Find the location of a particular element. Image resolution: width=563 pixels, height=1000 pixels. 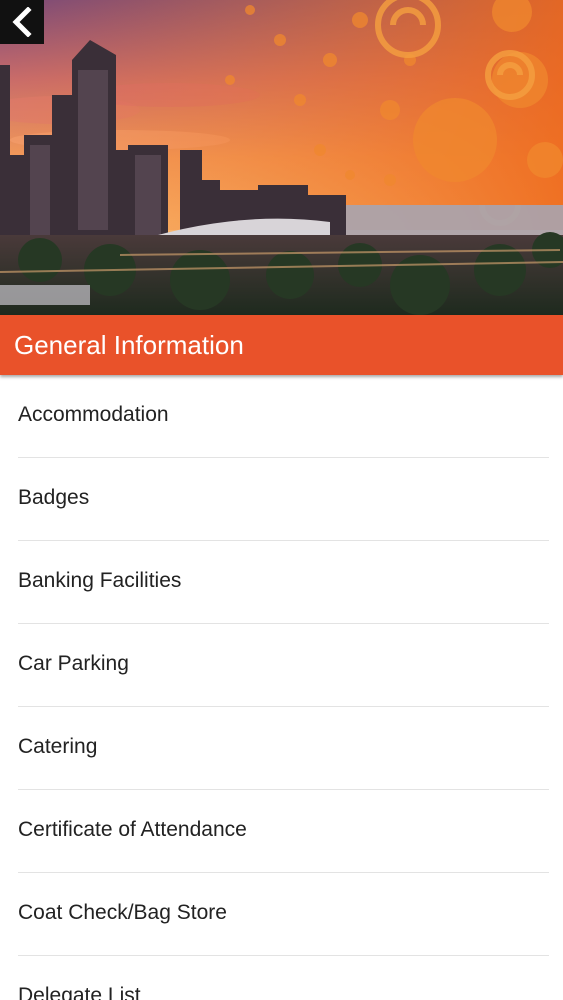

list-item-label: Banking Facilities is located at coordinates (100, 580).